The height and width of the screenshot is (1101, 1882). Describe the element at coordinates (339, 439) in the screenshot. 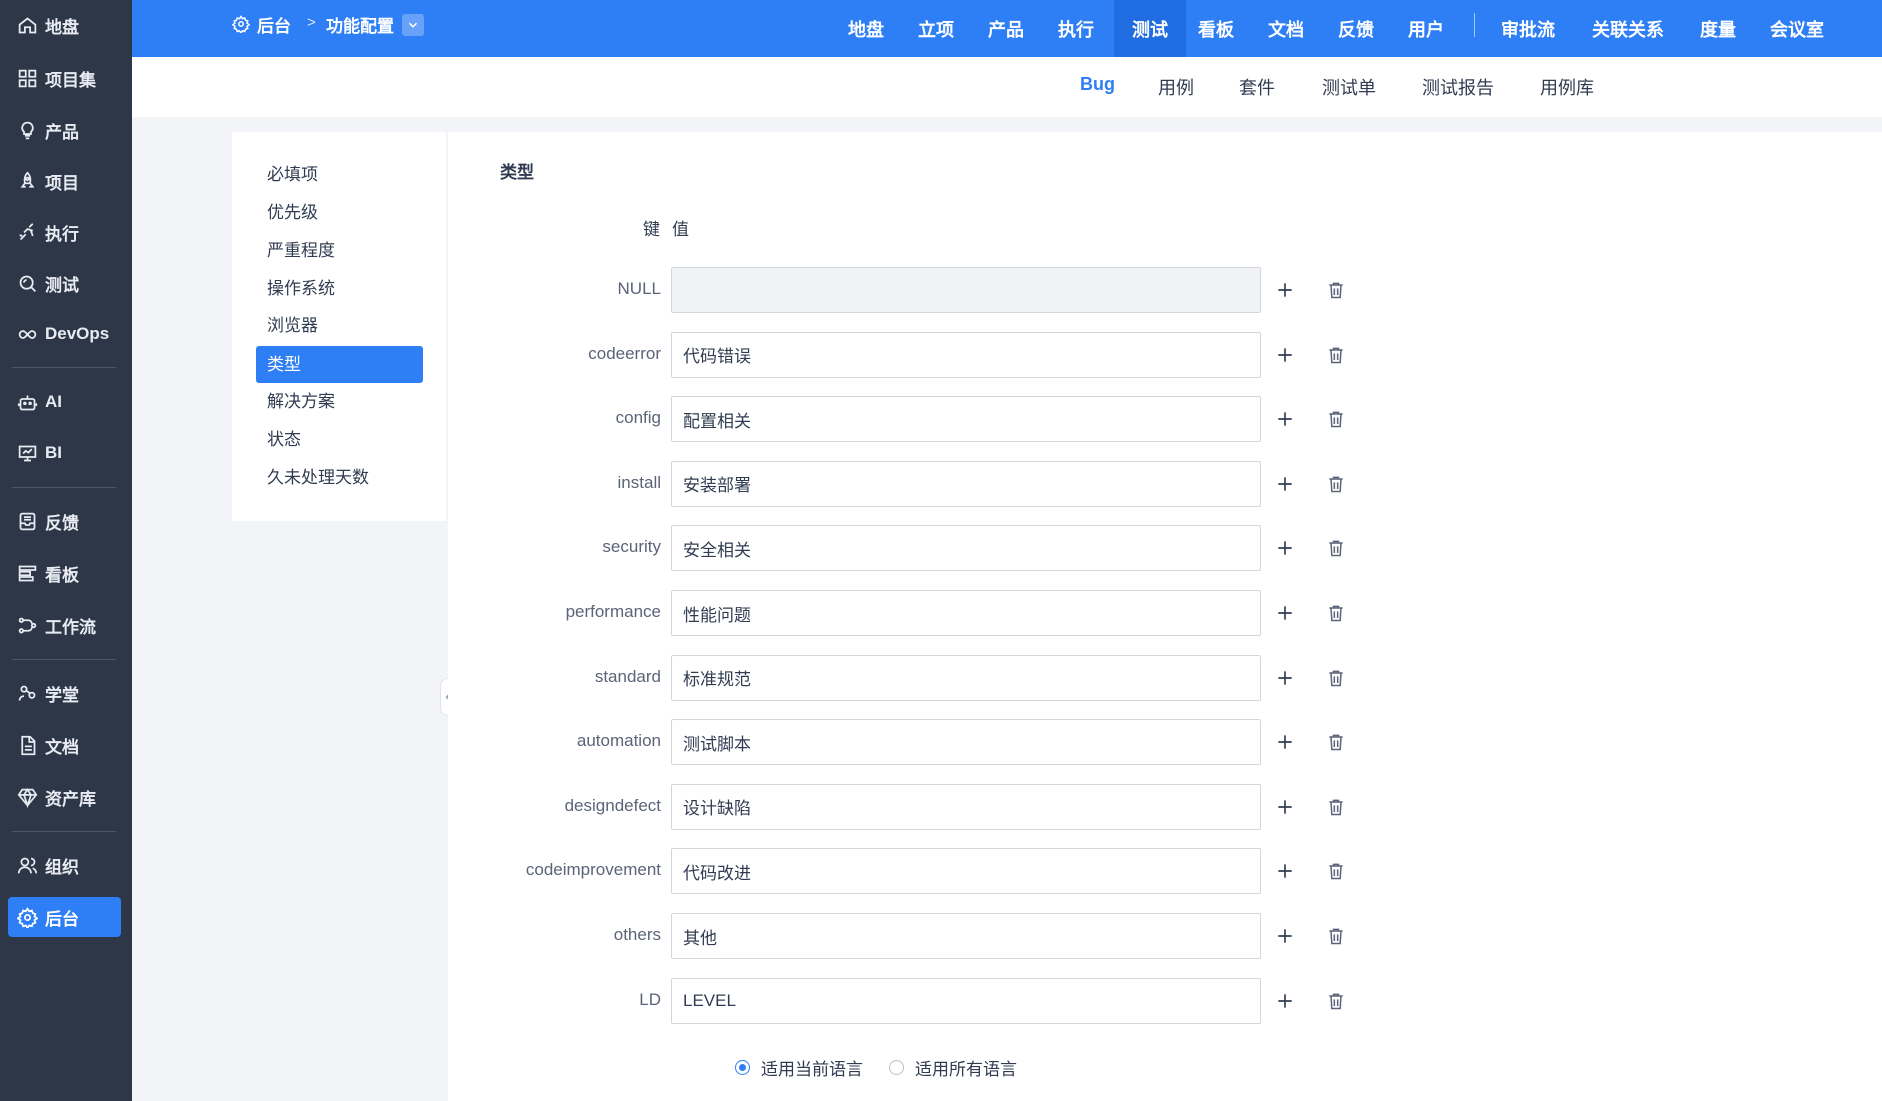

I see `menu-item-status: 状态` at that location.